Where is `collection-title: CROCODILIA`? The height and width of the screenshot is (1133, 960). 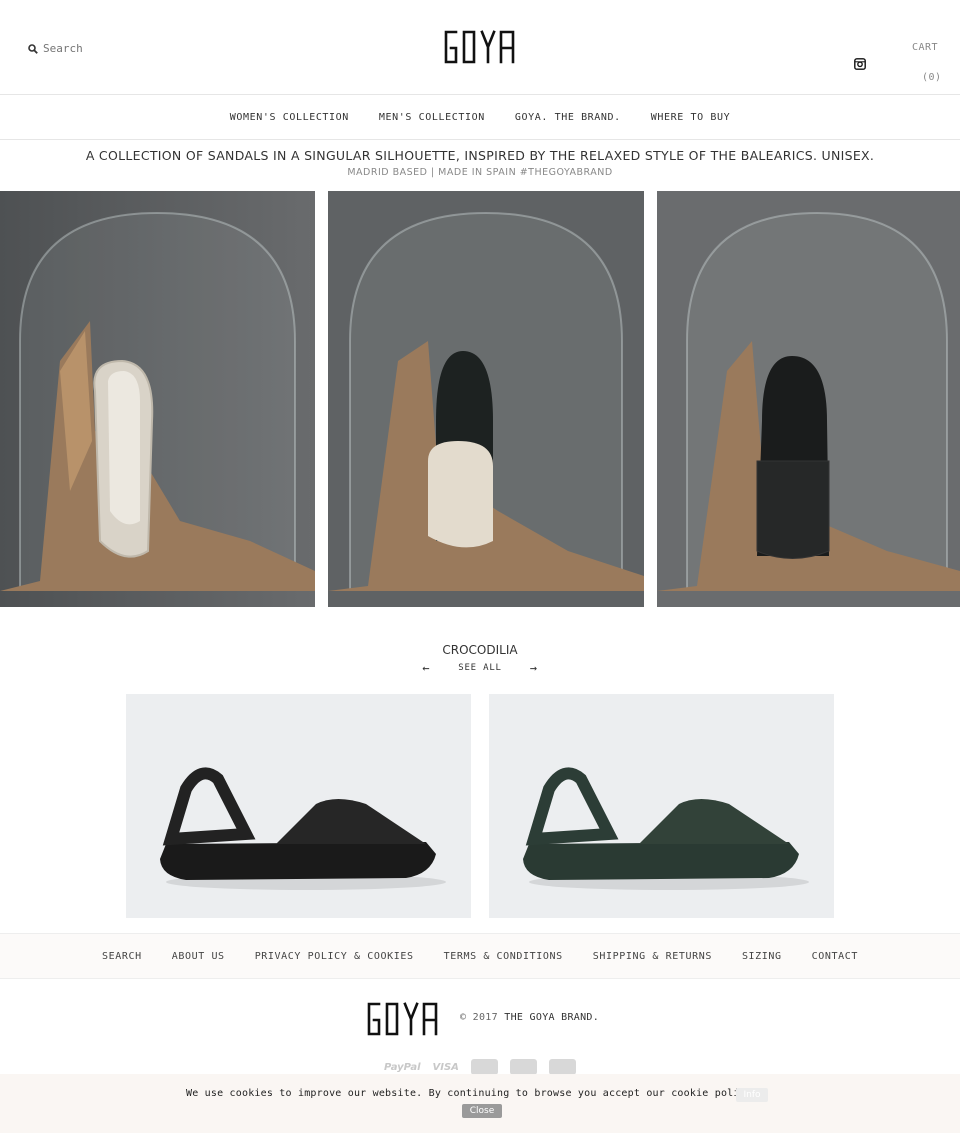 collection-title: CROCODILIA is located at coordinates (480, 650).